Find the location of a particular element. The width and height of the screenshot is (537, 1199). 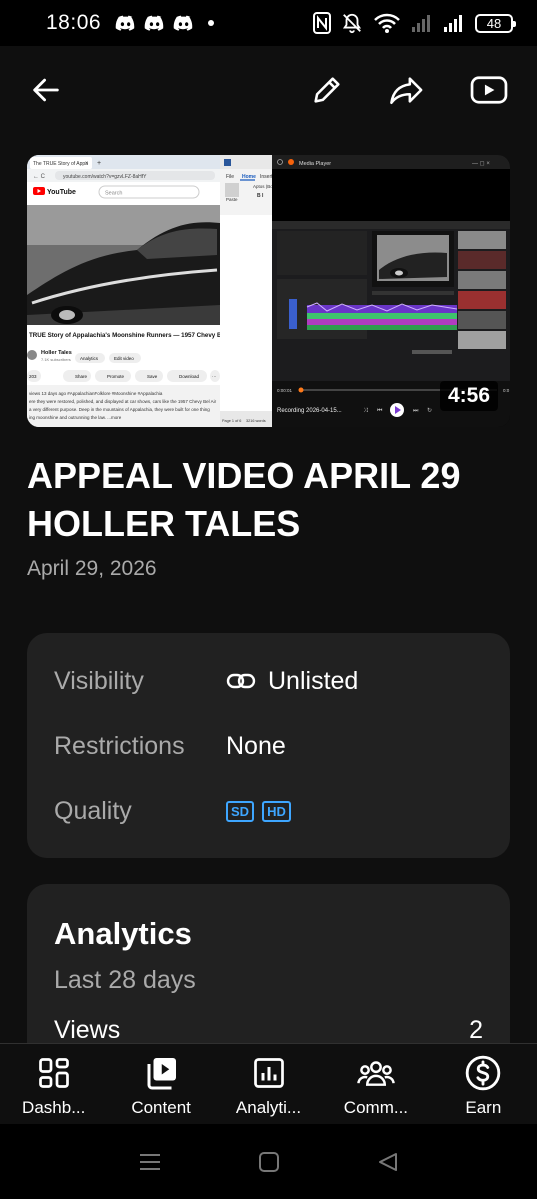

share-arrow-icon is located at coordinates (406, 91).